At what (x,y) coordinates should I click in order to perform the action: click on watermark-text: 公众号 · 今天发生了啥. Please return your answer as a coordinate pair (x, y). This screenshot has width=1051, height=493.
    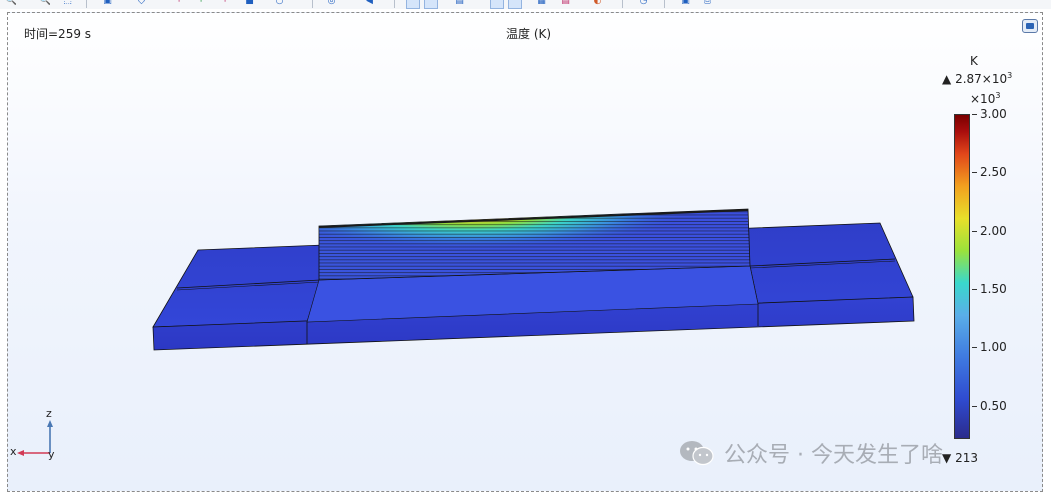
    Looking at the image, I should click on (833, 455).